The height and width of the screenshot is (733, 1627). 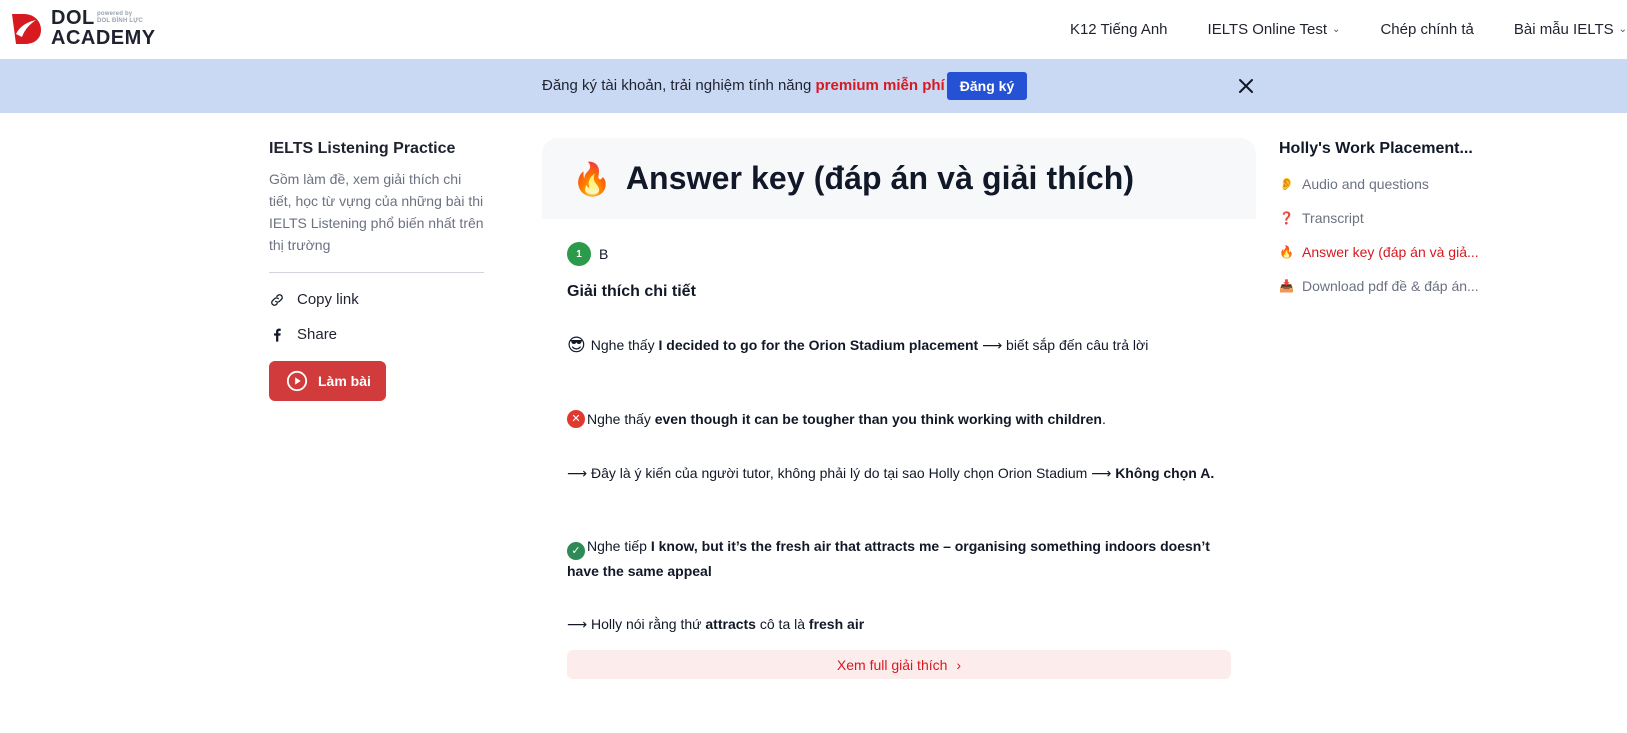 I want to click on dol-academy-logo: powered by DOL ĐÌNH LỰC DOL ACADEMY, so click(x=83, y=28).